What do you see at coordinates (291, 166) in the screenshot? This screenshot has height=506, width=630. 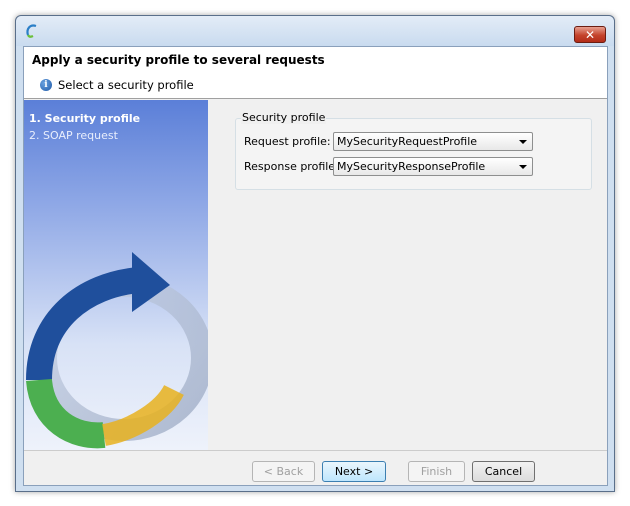 I see `response-profile-label: Response profile:` at bounding box center [291, 166].